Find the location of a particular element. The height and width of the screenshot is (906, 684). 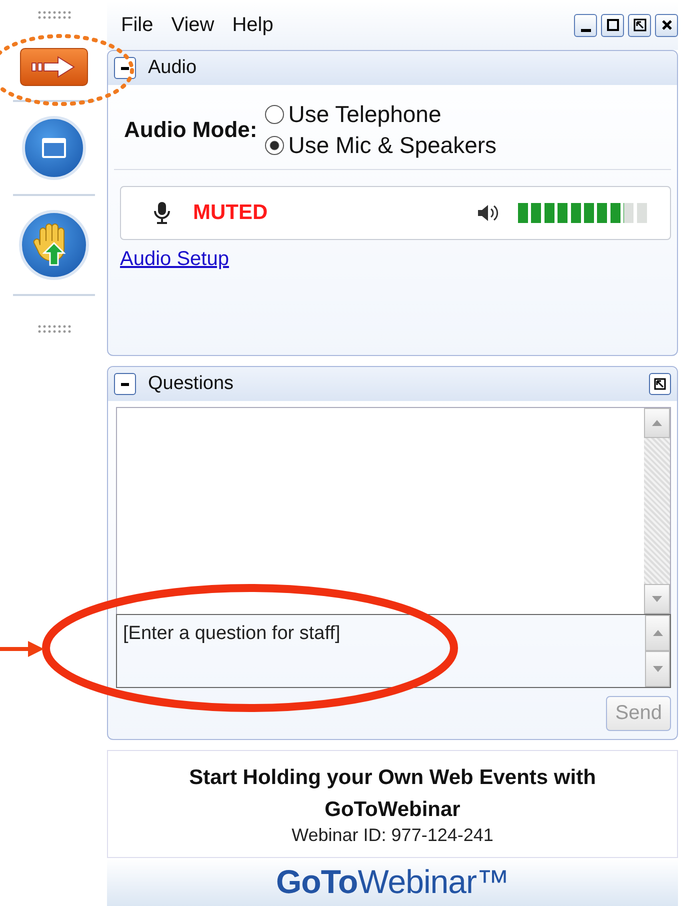

audio-mode-label: Audio Mode: is located at coordinates (191, 130).